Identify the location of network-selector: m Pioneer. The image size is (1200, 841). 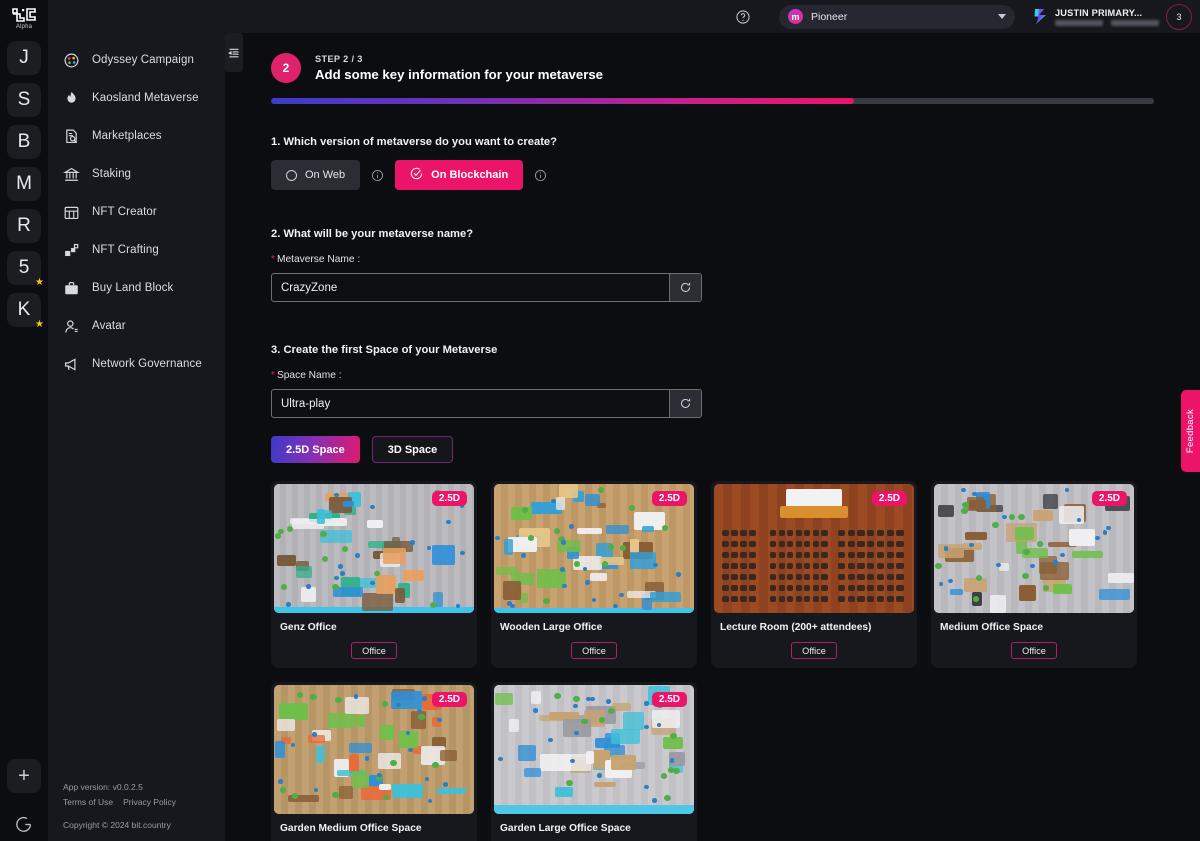
(897, 16).